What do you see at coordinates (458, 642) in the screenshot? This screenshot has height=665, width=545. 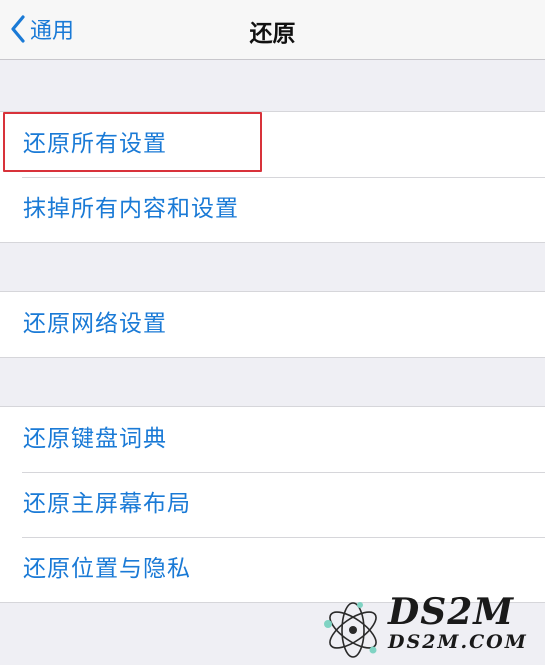 I see `watermark-domain: DS2M.COM` at bounding box center [458, 642].